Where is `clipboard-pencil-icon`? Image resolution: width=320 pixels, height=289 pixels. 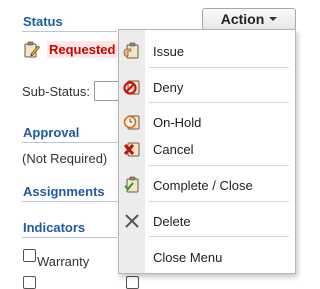 clipboard-pencil-icon is located at coordinates (32, 49).